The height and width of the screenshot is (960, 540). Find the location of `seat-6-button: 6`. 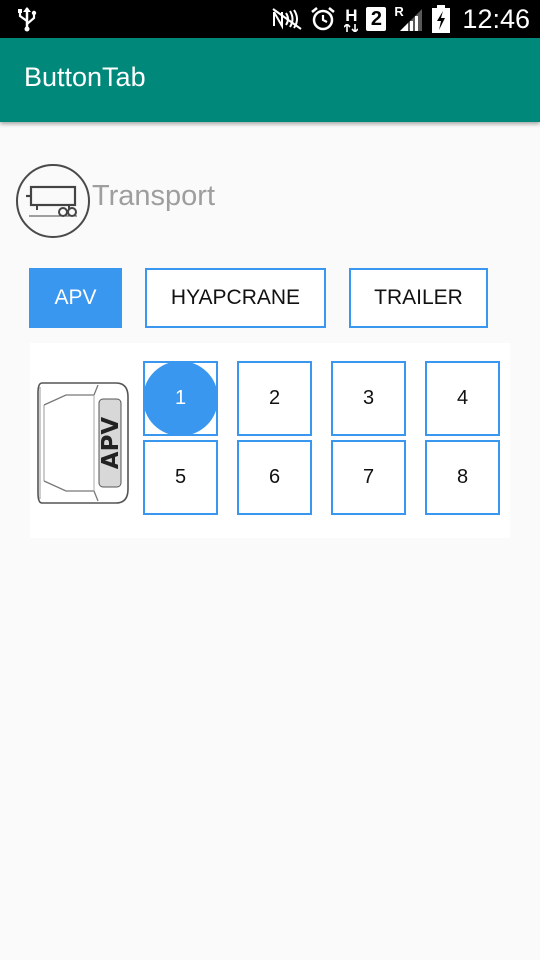

seat-6-button: 6 is located at coordinates (274, 477).